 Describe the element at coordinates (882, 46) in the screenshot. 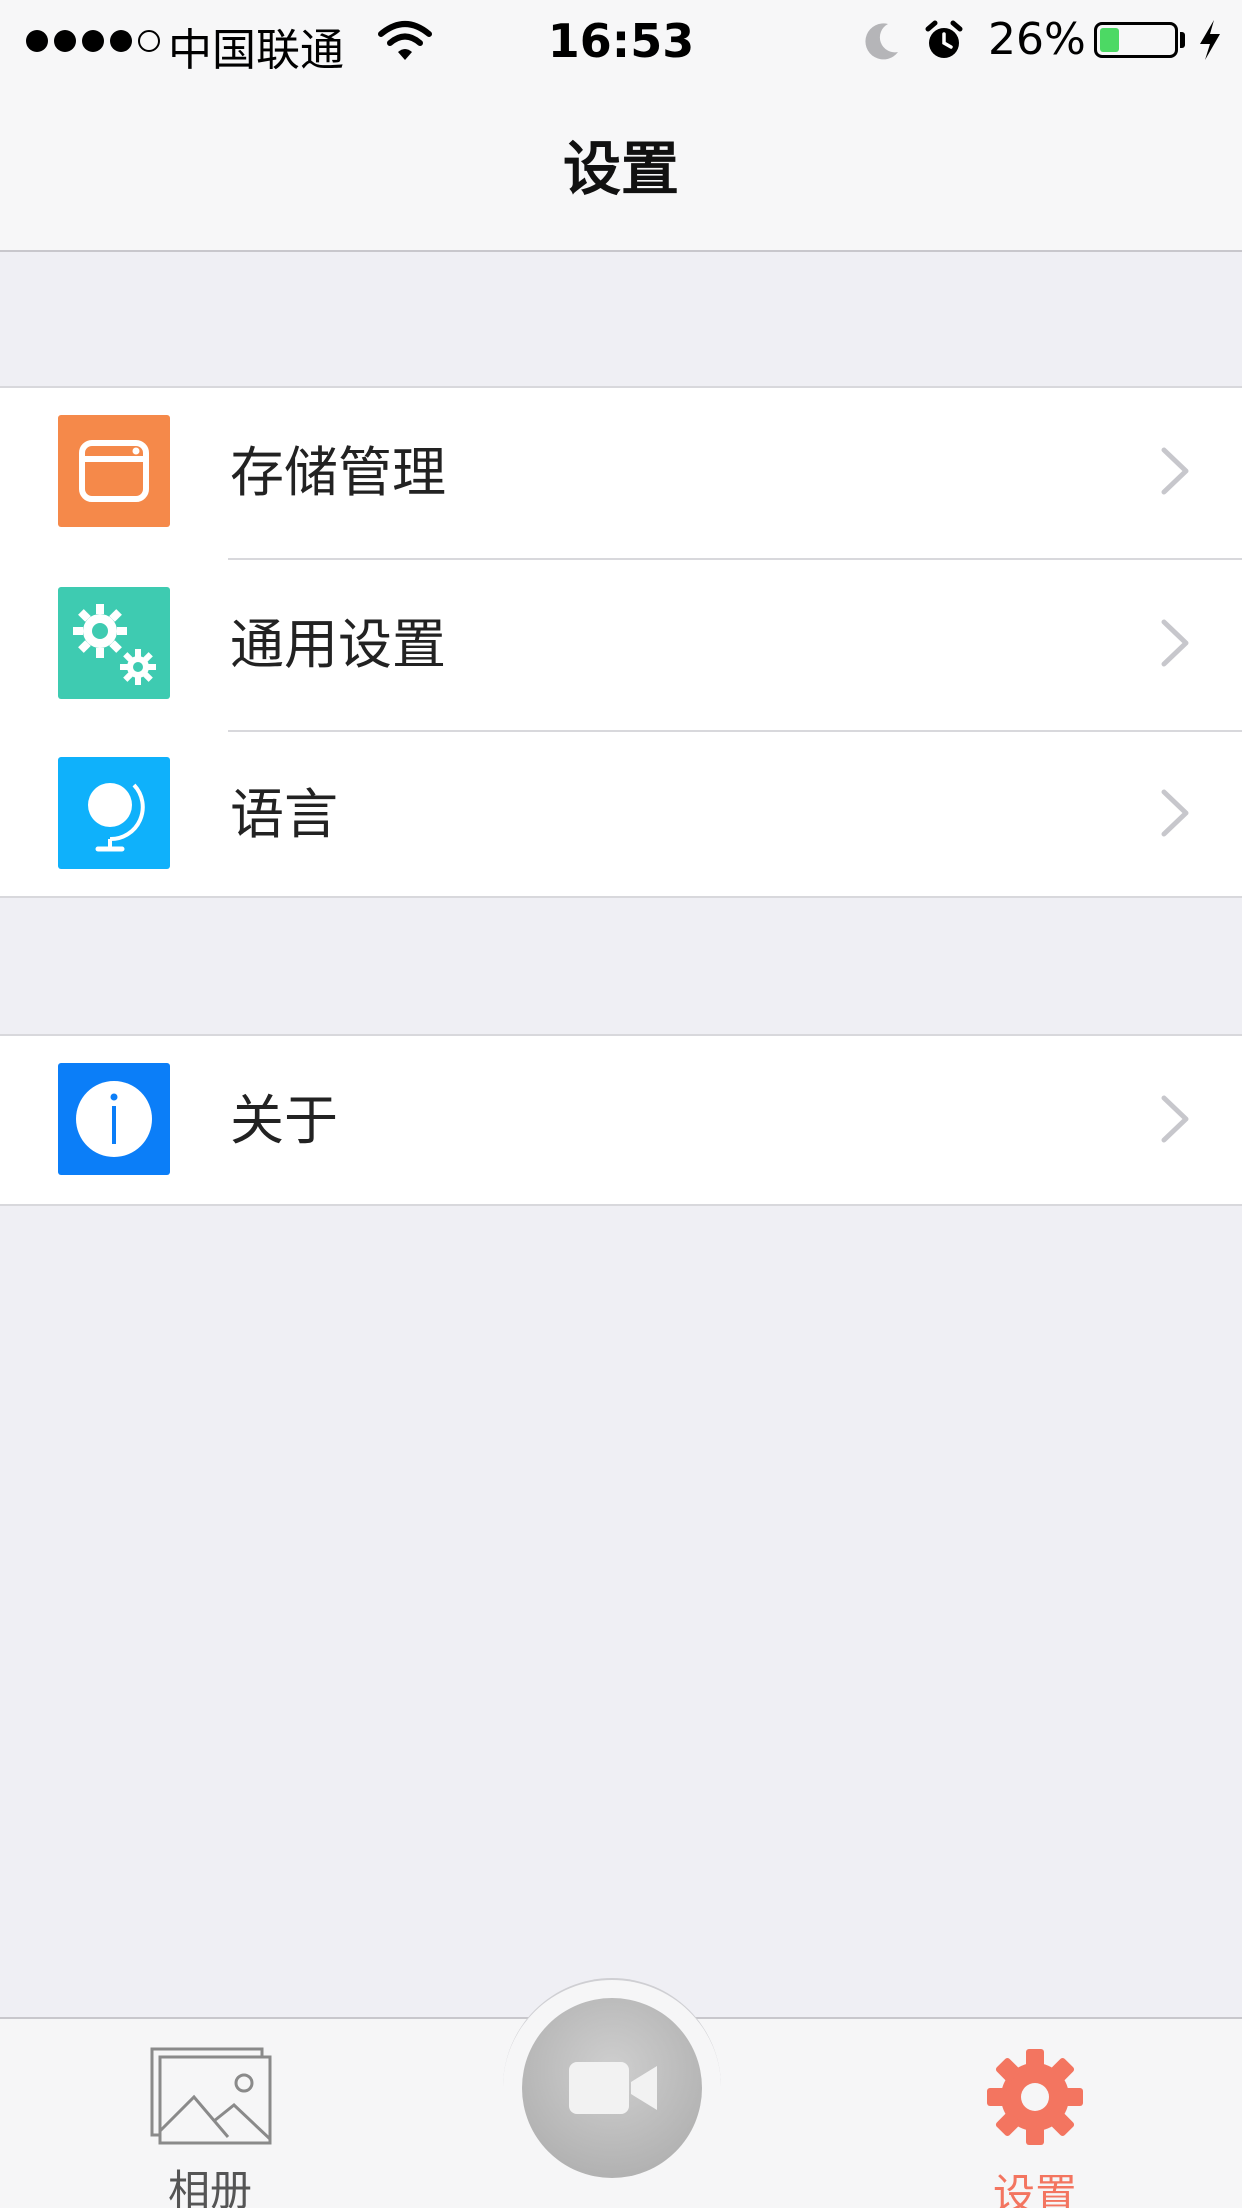

I see `moon-icon` at that location.